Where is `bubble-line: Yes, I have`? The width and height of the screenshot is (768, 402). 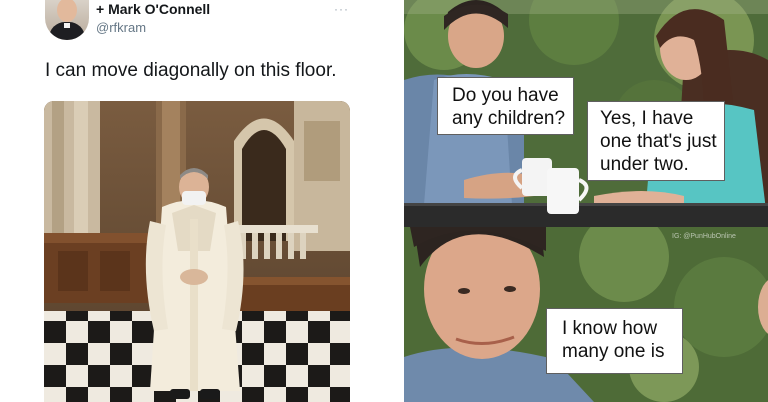
bubble-line: Yes, I have is located at coordinates (647, 118).